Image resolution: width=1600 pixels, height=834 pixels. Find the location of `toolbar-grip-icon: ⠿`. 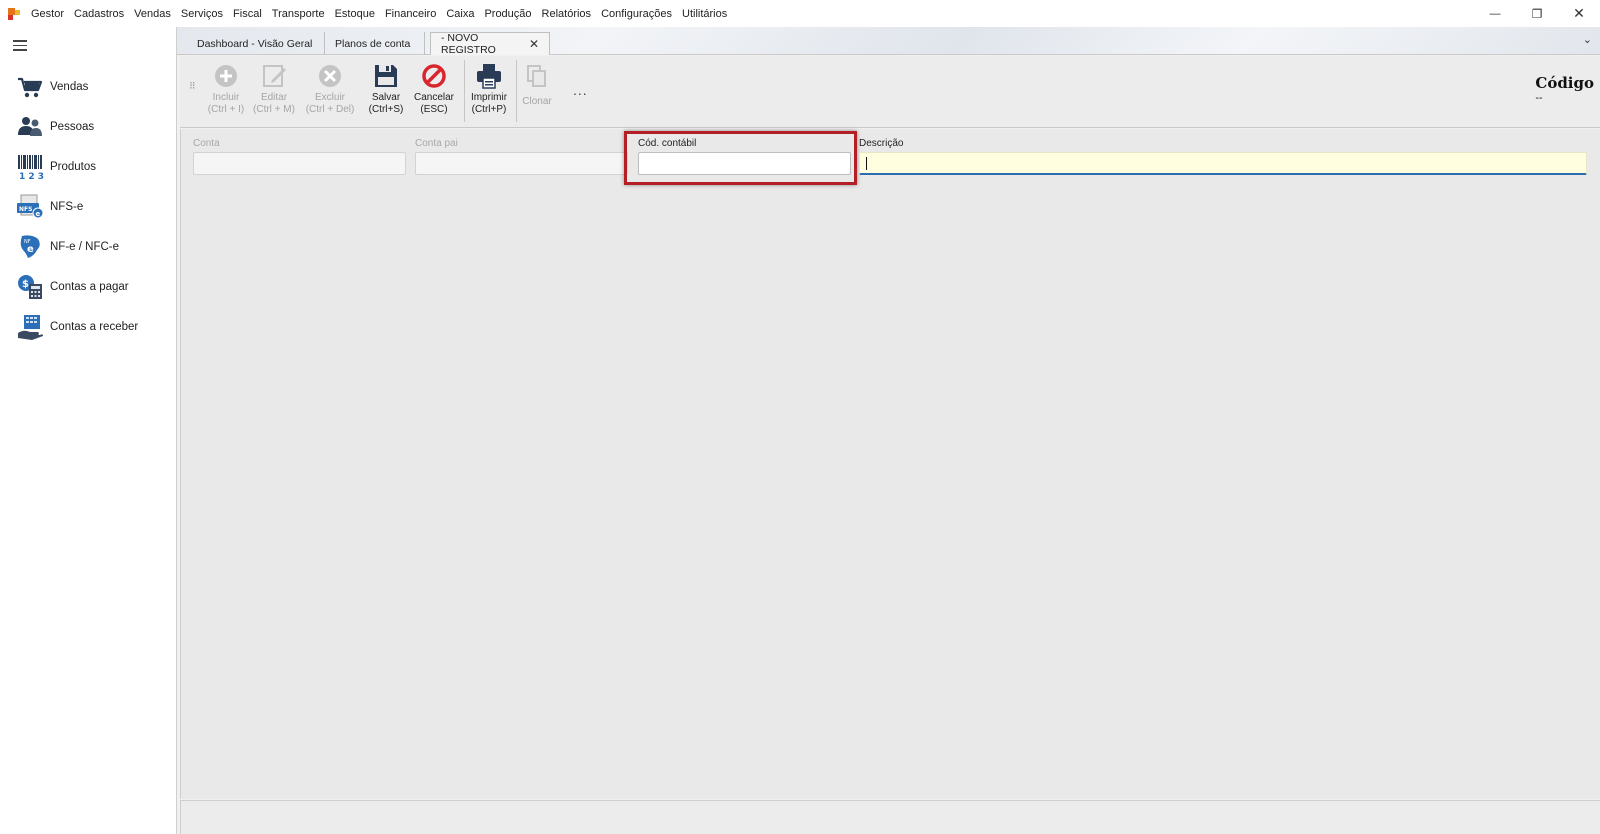

toolbar-grip-icon: ⠿ is located at coordinates (192, 89).